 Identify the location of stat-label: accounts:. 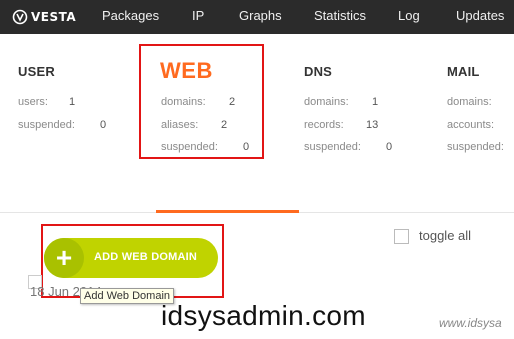
(471, 125).